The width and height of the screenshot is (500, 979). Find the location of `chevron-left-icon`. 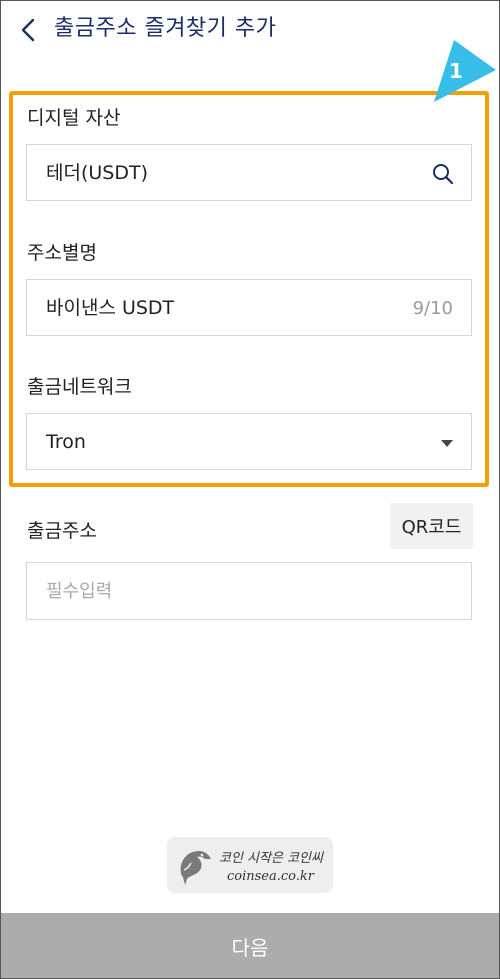

chevron-left-icon is located at coordinates (28, 30).